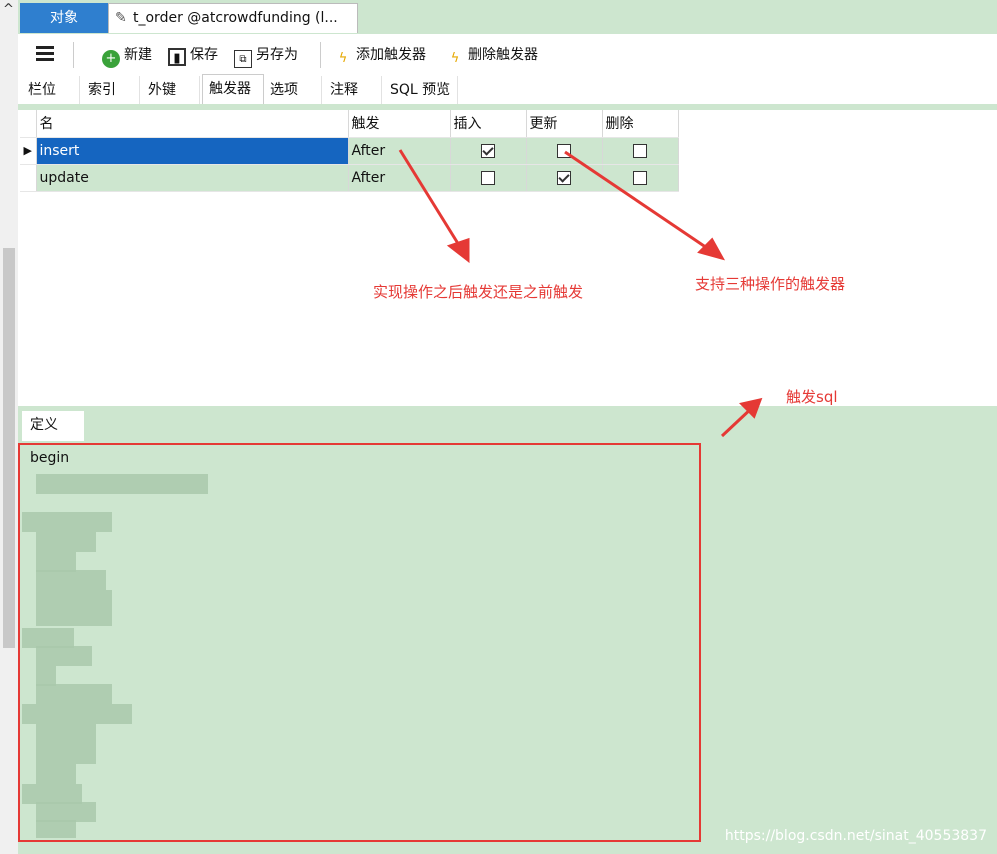 Image resolution: width=997 pixels, height=854 pixels. What do you see at coordinates (637, 201) in the screenshot?
I see `arrow-ops-line` at bounding box center [637, 201].